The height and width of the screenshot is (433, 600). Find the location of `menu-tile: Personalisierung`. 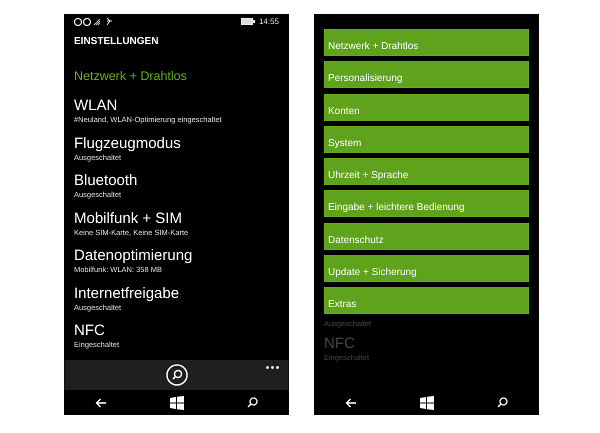

menu-tile: Personalisierung is located at coordinates (426, 74).